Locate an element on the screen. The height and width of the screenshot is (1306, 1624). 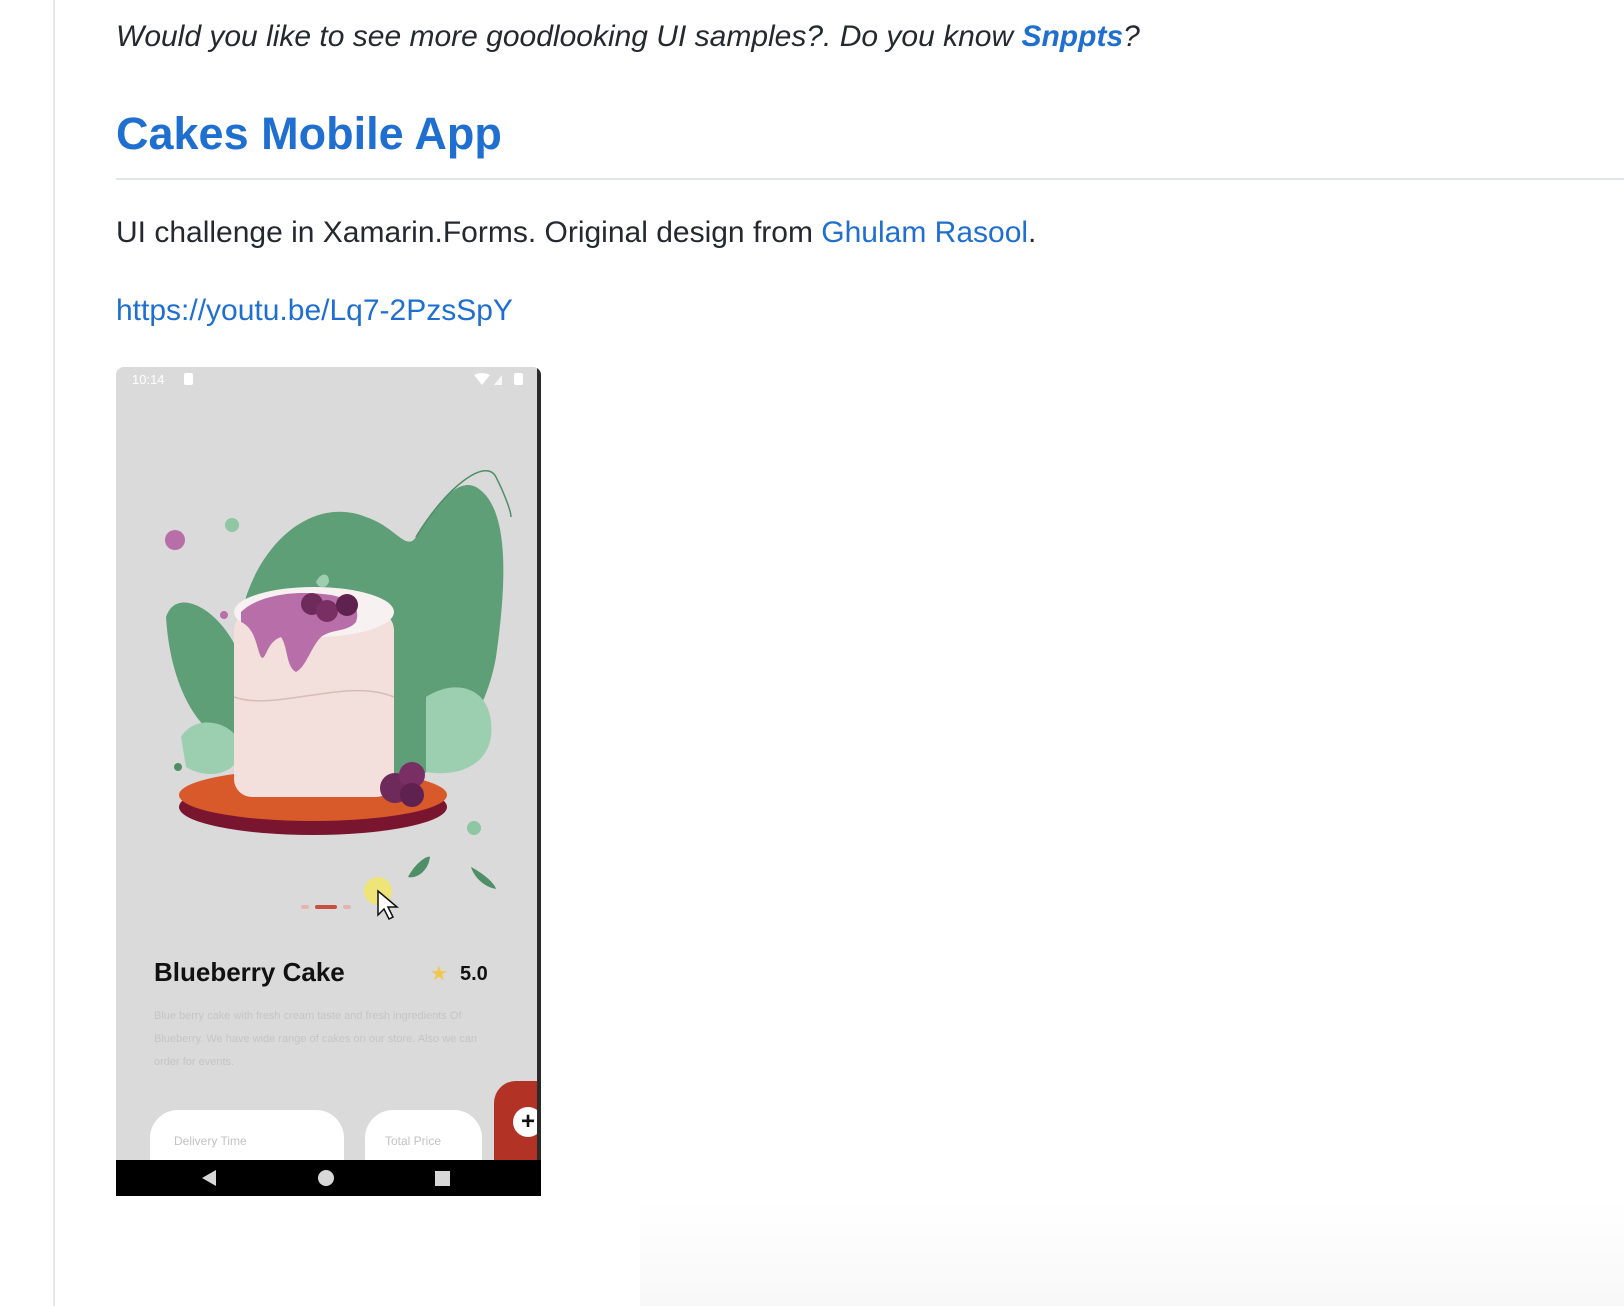
small-green-dot is located at coordinates (178, 767).